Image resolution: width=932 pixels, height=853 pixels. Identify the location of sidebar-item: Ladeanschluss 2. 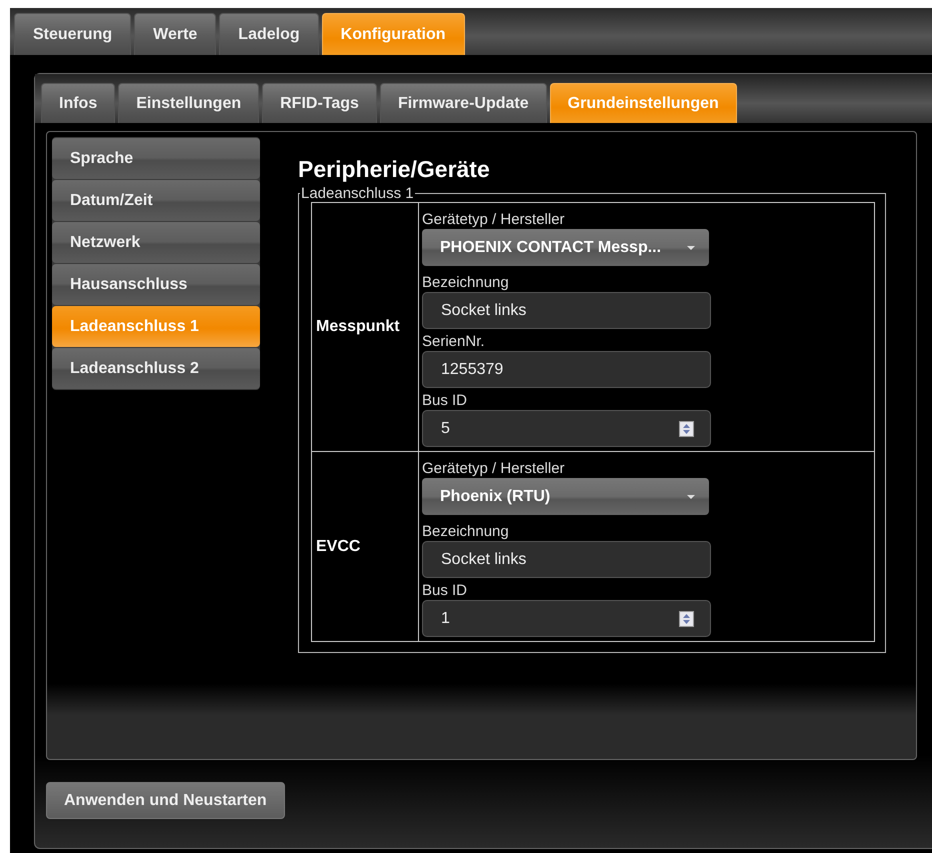
(156, 368).